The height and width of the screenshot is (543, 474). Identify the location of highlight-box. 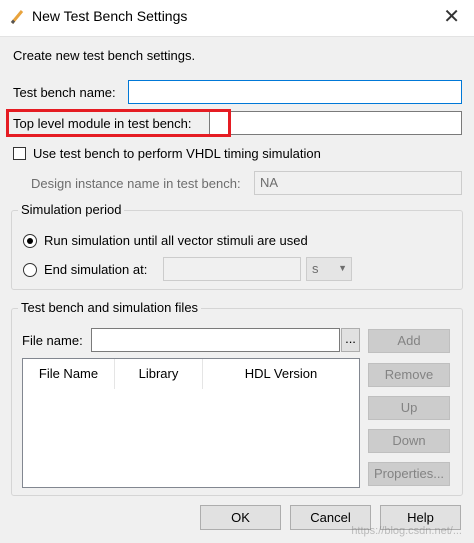
(118, 123).